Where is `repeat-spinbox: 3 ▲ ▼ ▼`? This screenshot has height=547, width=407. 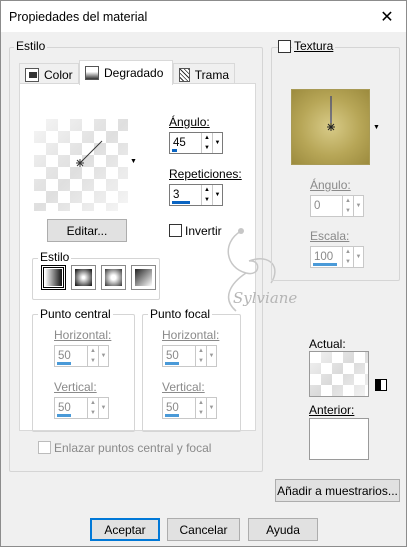
repeat-spinbox: 3 ▲ ▼ ▼ is located at coordinates (196, 195).